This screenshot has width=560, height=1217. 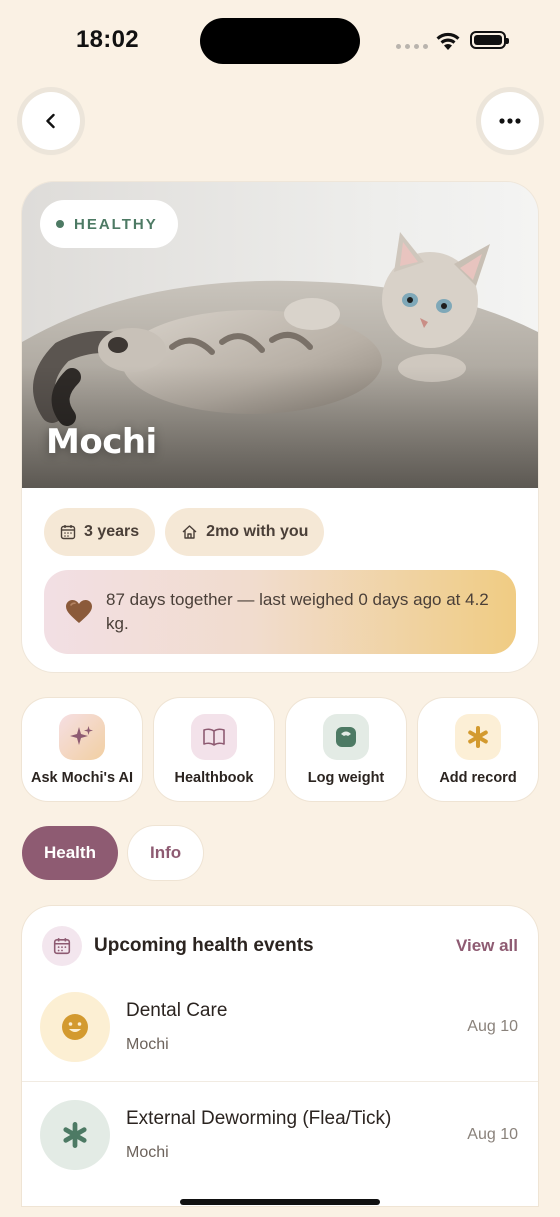 What do you see at coordinates (346, 778) in the screenshot?
I see `log-weight-label: Log weight` at bounding box center [346, 778].